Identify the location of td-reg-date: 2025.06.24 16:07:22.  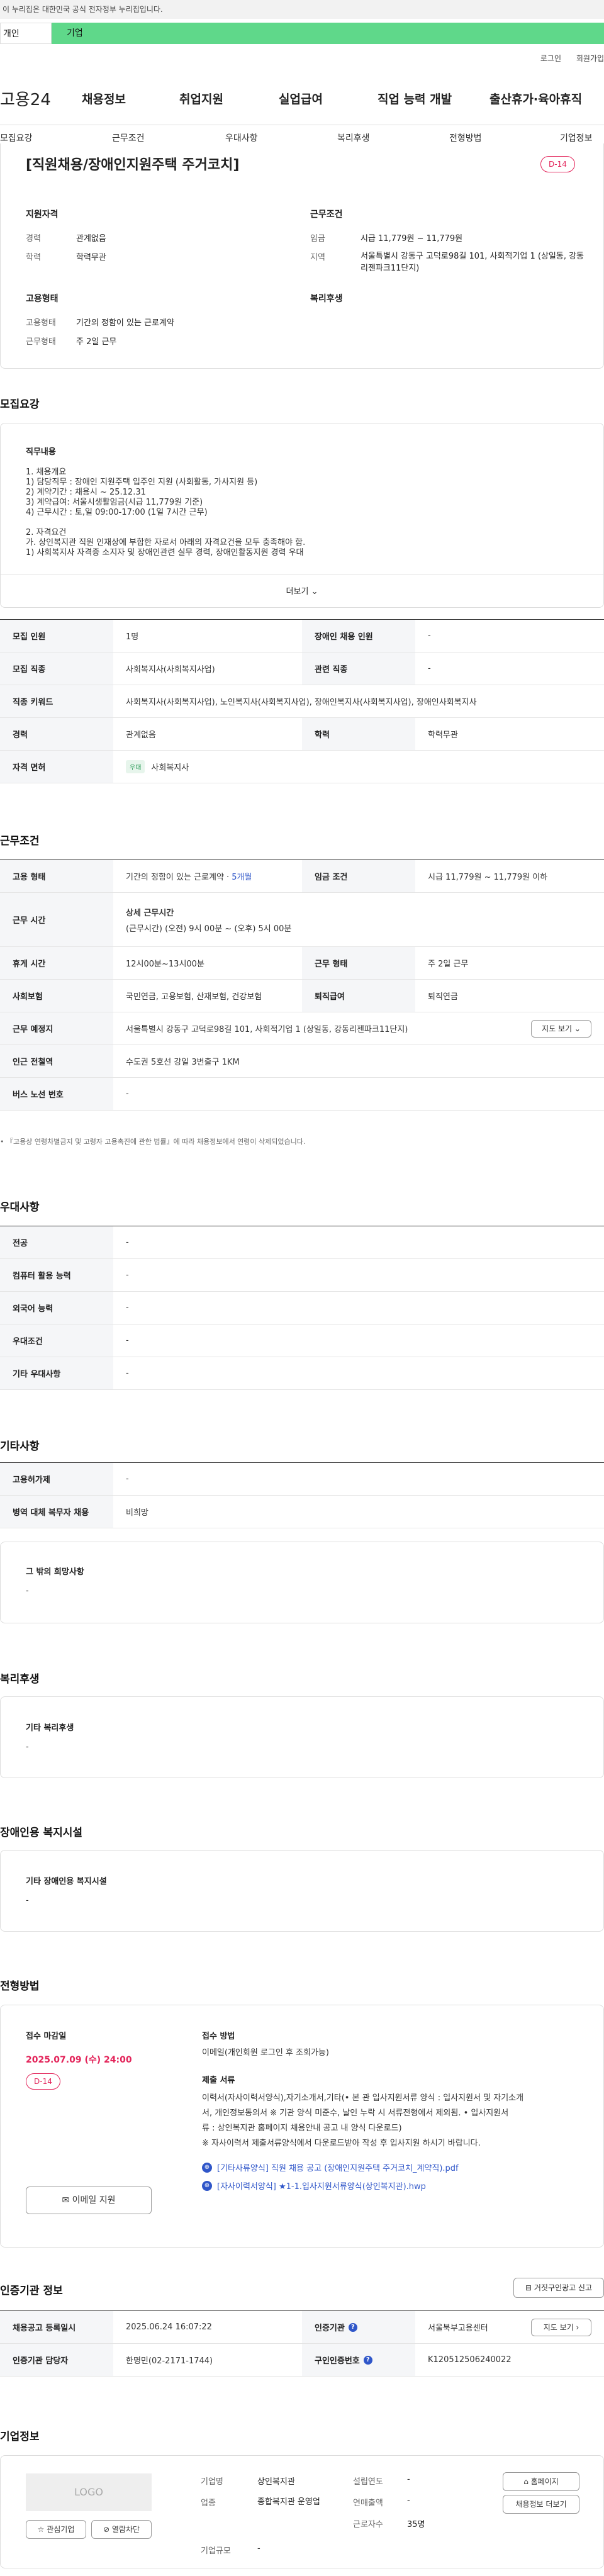
(169, 2327).